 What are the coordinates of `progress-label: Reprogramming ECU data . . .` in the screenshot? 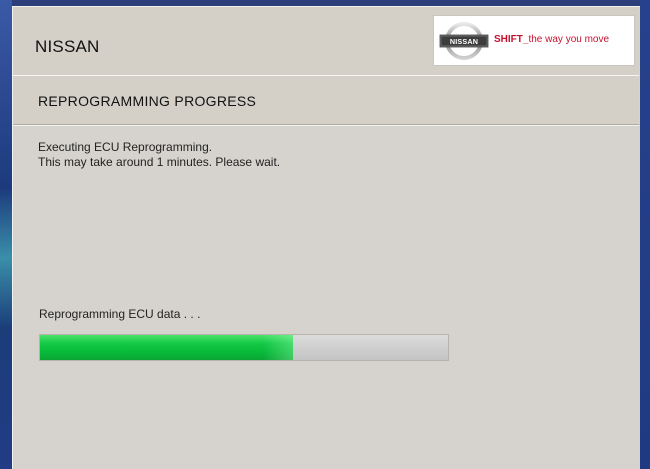 It's located at (120, 314).